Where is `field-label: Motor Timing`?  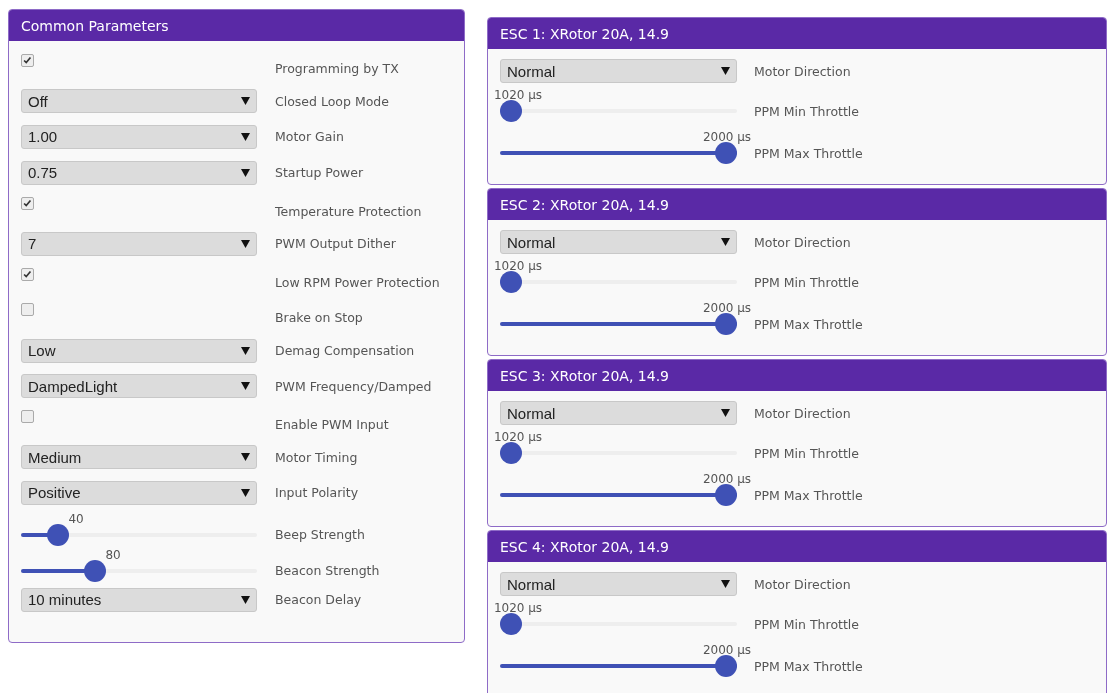
field-label: Motor Timing is located at coordinates (317, 457).